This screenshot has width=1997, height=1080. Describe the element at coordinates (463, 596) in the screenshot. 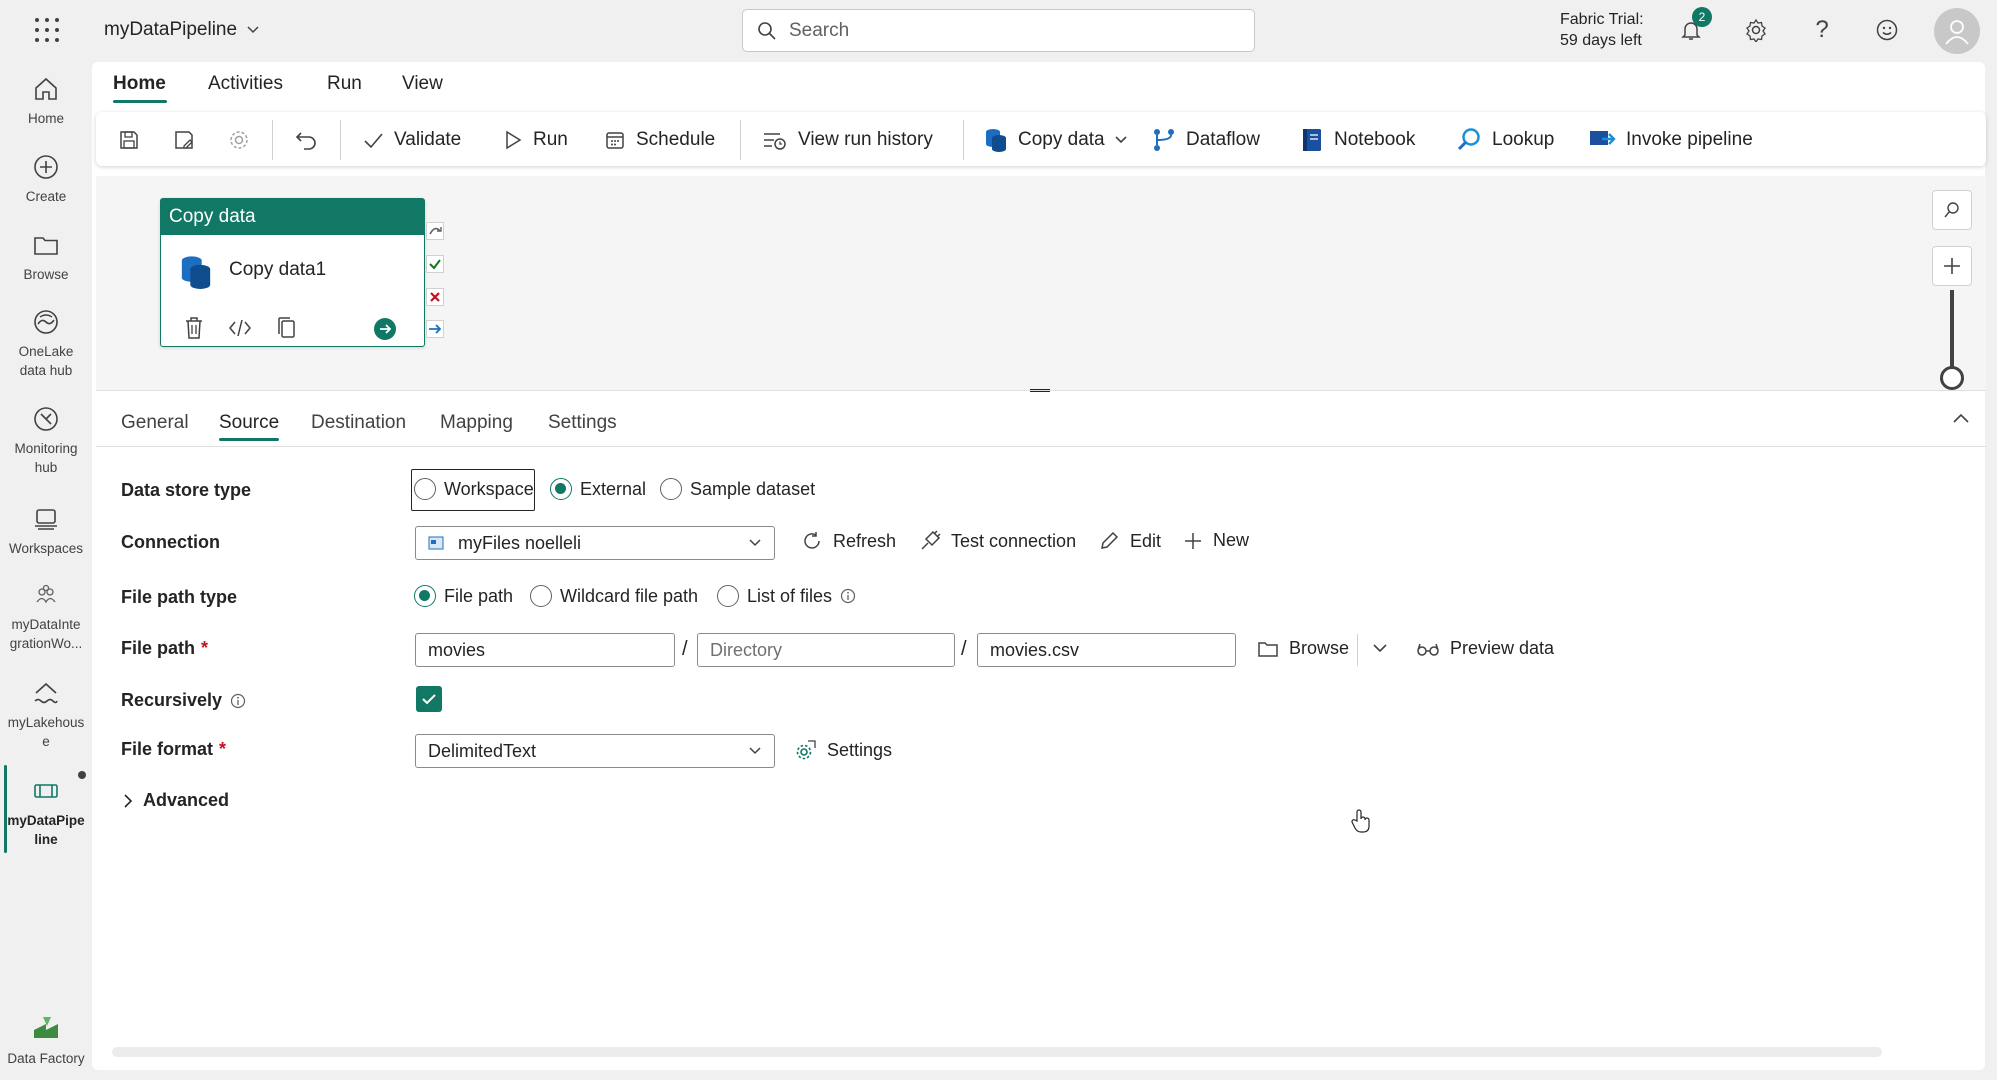

I see `radio-file-path: File path` at that location.